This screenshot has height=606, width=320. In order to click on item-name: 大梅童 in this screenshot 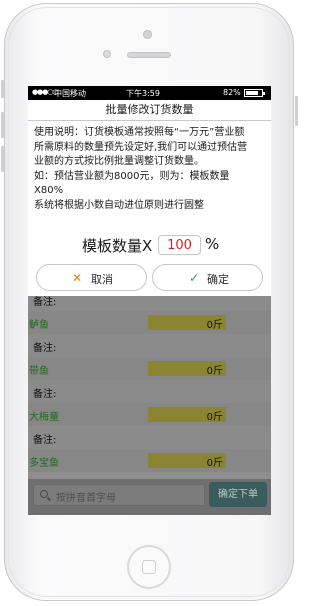, I will do `click(44, 417)`.